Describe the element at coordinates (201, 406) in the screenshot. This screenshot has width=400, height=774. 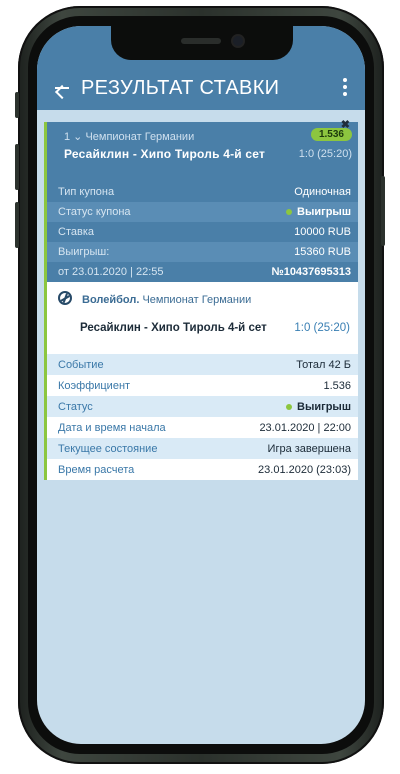
I see `detail-row-status: Статус Выигрыш` at that location.